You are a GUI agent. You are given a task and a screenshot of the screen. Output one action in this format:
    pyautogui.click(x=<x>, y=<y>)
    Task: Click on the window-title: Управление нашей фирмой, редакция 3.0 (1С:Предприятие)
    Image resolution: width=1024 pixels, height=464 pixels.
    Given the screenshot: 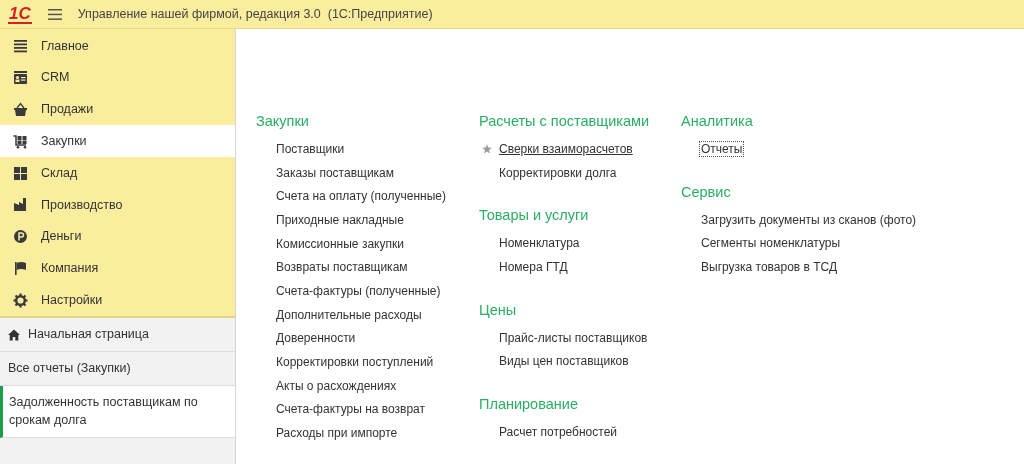 What is the action you would take?
    pyautogui.click(x=255, y=14)
    